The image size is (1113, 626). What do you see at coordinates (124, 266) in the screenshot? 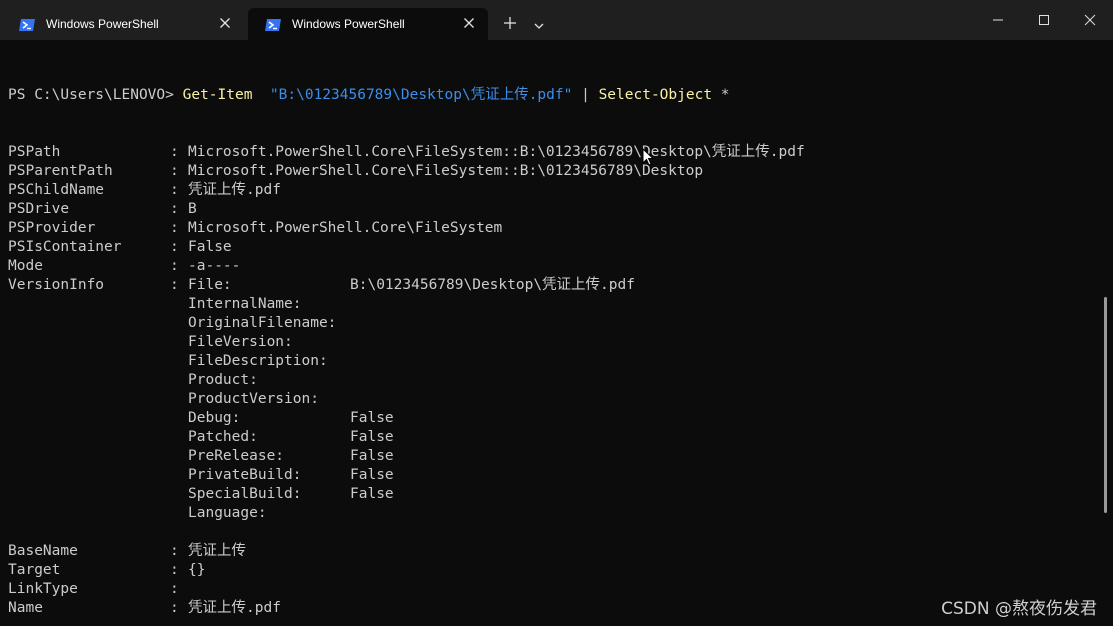
I see `property-row: Mode: -a----` at bounding box center [124, 266].